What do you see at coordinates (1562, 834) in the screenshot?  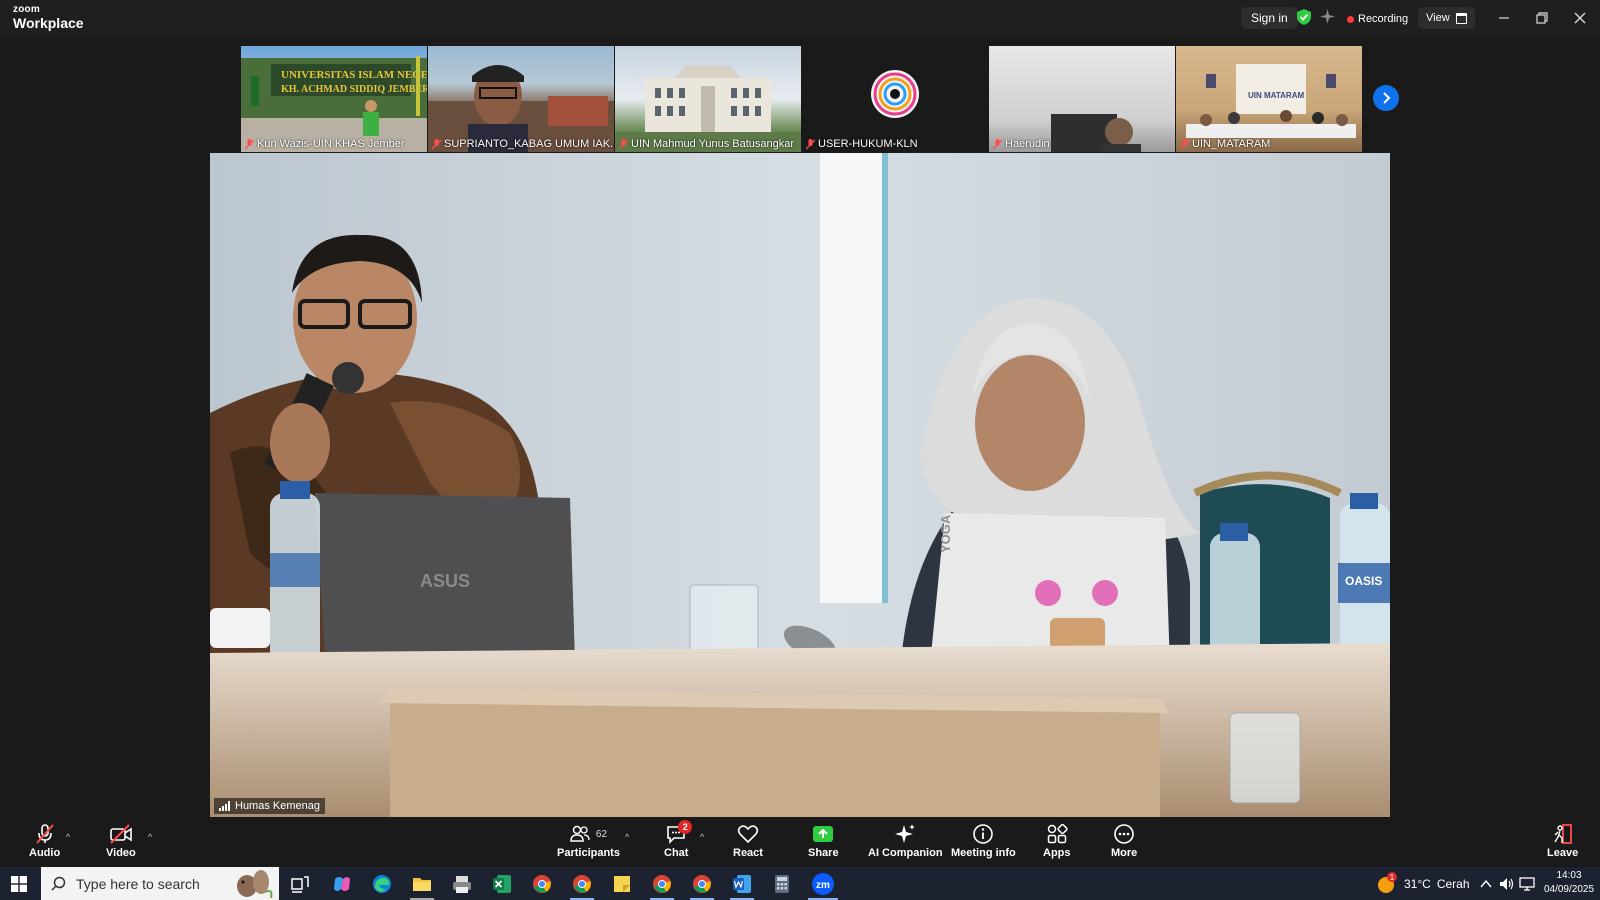 I see `leave-door-icon` at bounding box center [1562, 834].